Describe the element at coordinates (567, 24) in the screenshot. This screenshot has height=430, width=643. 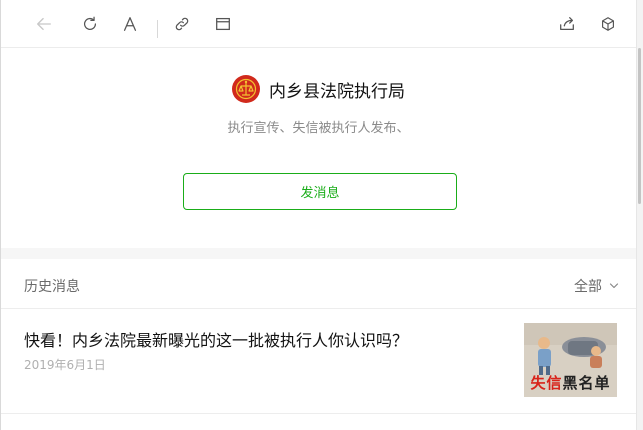
I see `share-icon` at that location.